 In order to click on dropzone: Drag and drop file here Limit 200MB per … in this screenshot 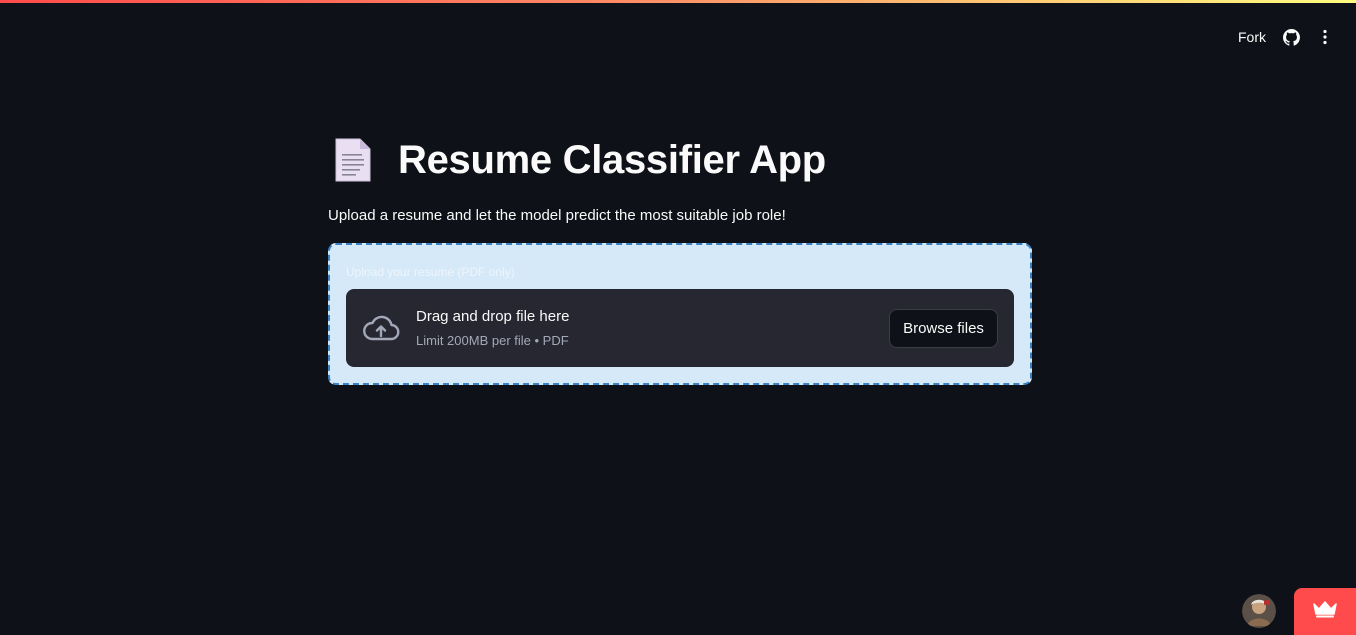, I will do `click(680, 328)`.